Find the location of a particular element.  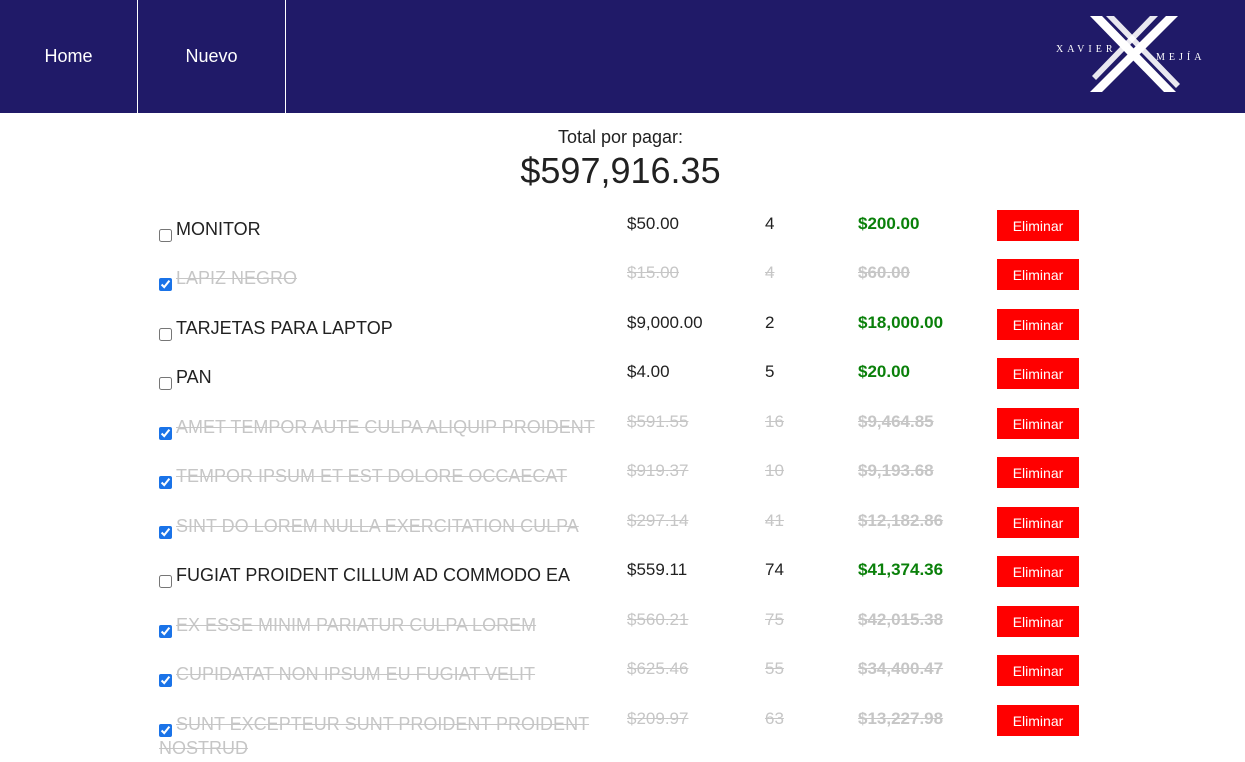

item-subtotal: $42,015.38 is located at coordinates (901, 619).